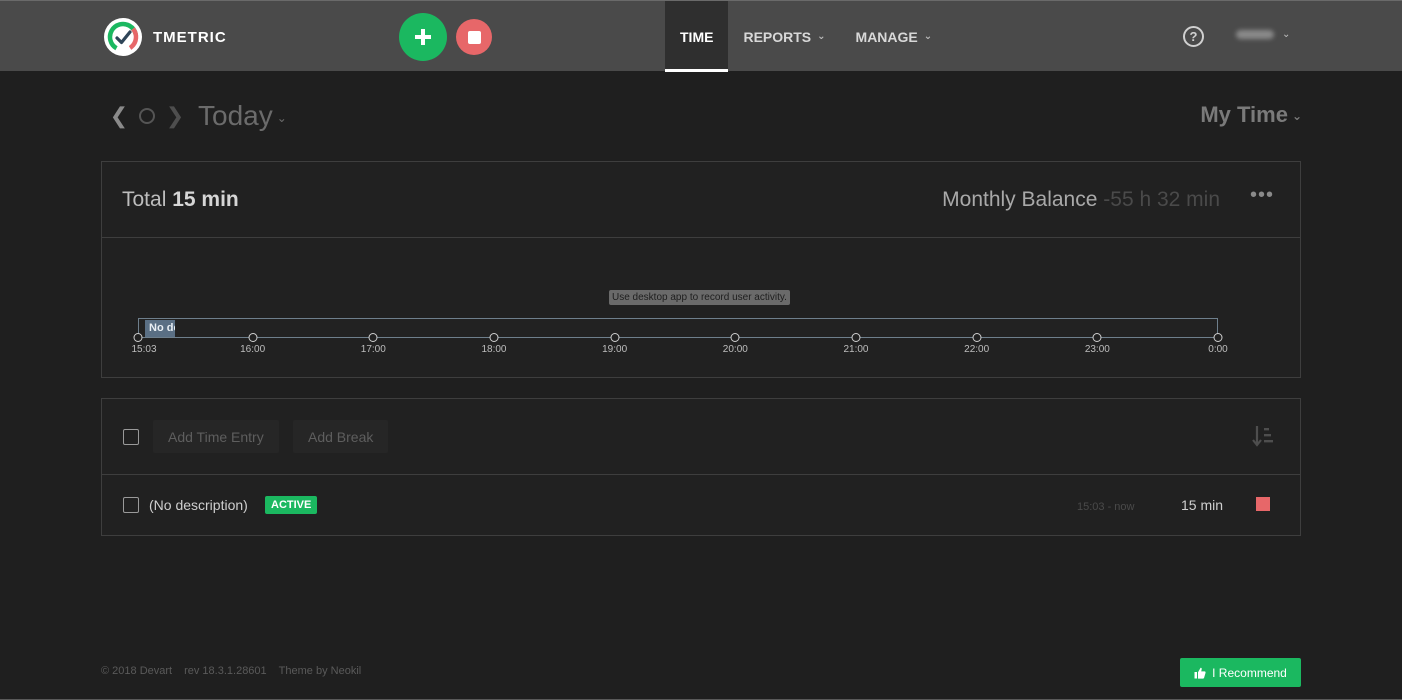  I want to click on help-icon: ?, so click(1193, 36).